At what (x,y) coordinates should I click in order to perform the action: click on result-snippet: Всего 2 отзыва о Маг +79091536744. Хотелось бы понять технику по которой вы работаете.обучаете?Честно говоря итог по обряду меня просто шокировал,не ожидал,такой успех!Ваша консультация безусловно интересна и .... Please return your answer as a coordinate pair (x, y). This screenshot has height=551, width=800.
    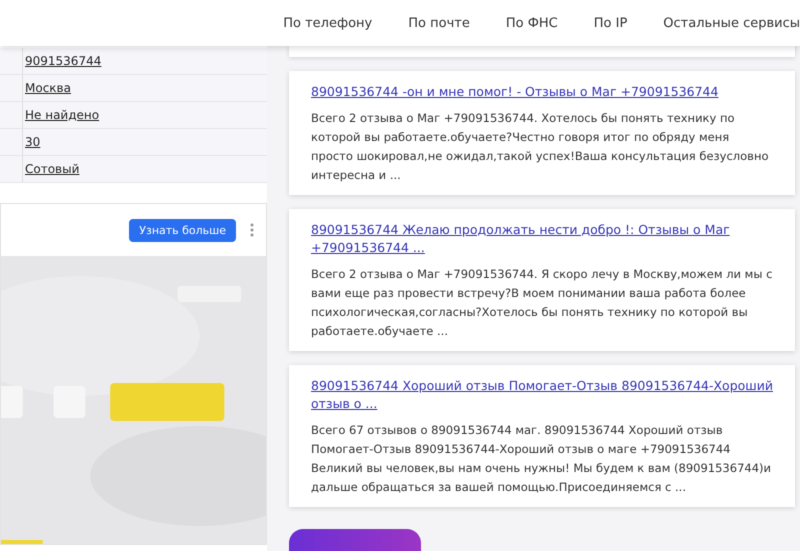
    Looking at the image, I should click on (540, 147).